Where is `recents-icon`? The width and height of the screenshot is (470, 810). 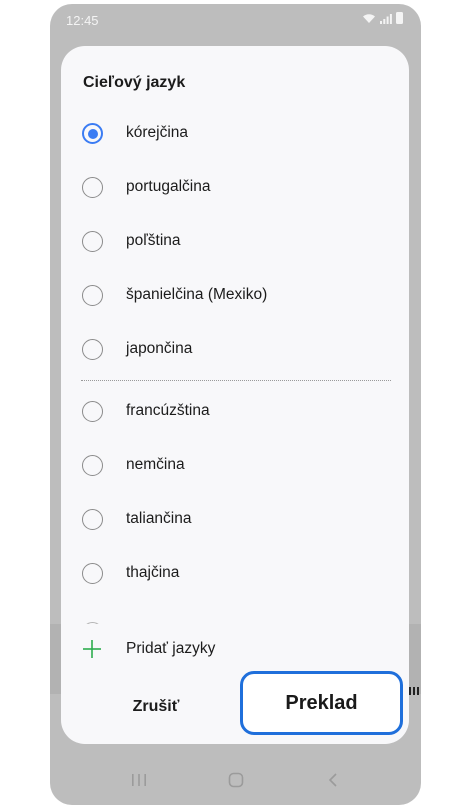
recents-icon is located at coordinates (138, 780).